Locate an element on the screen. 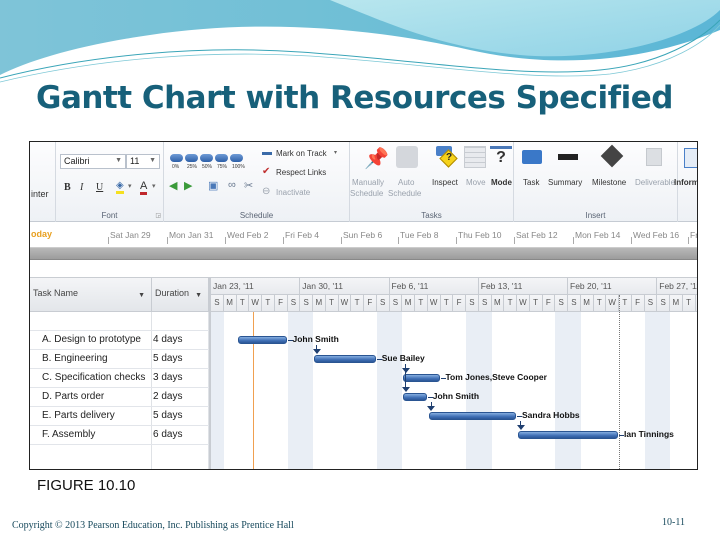 This screenshot has height=540, width=720. timescale-day-header: F is located at coordinates (638, 303).